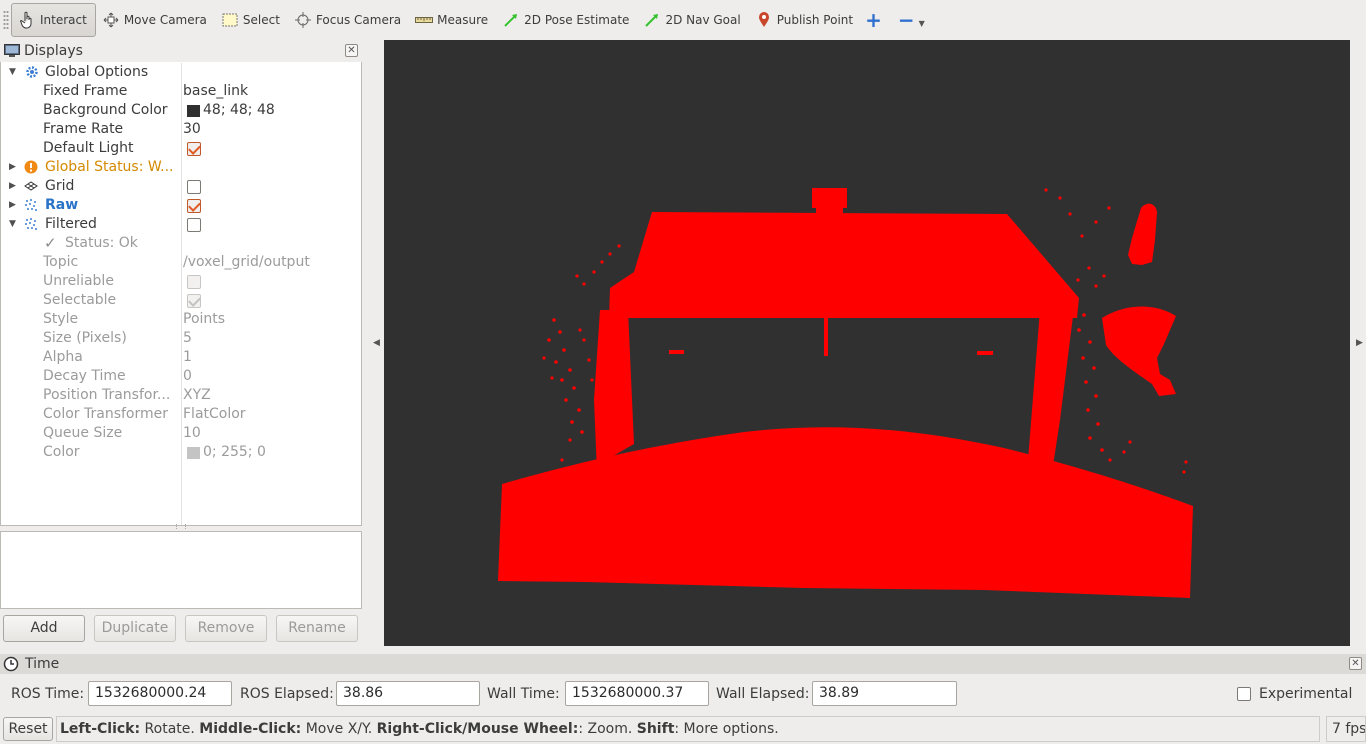 The width and height of the screenshot is (1366, 744). I want to click on color-value: 0; 255; 0, so click(234, 452).